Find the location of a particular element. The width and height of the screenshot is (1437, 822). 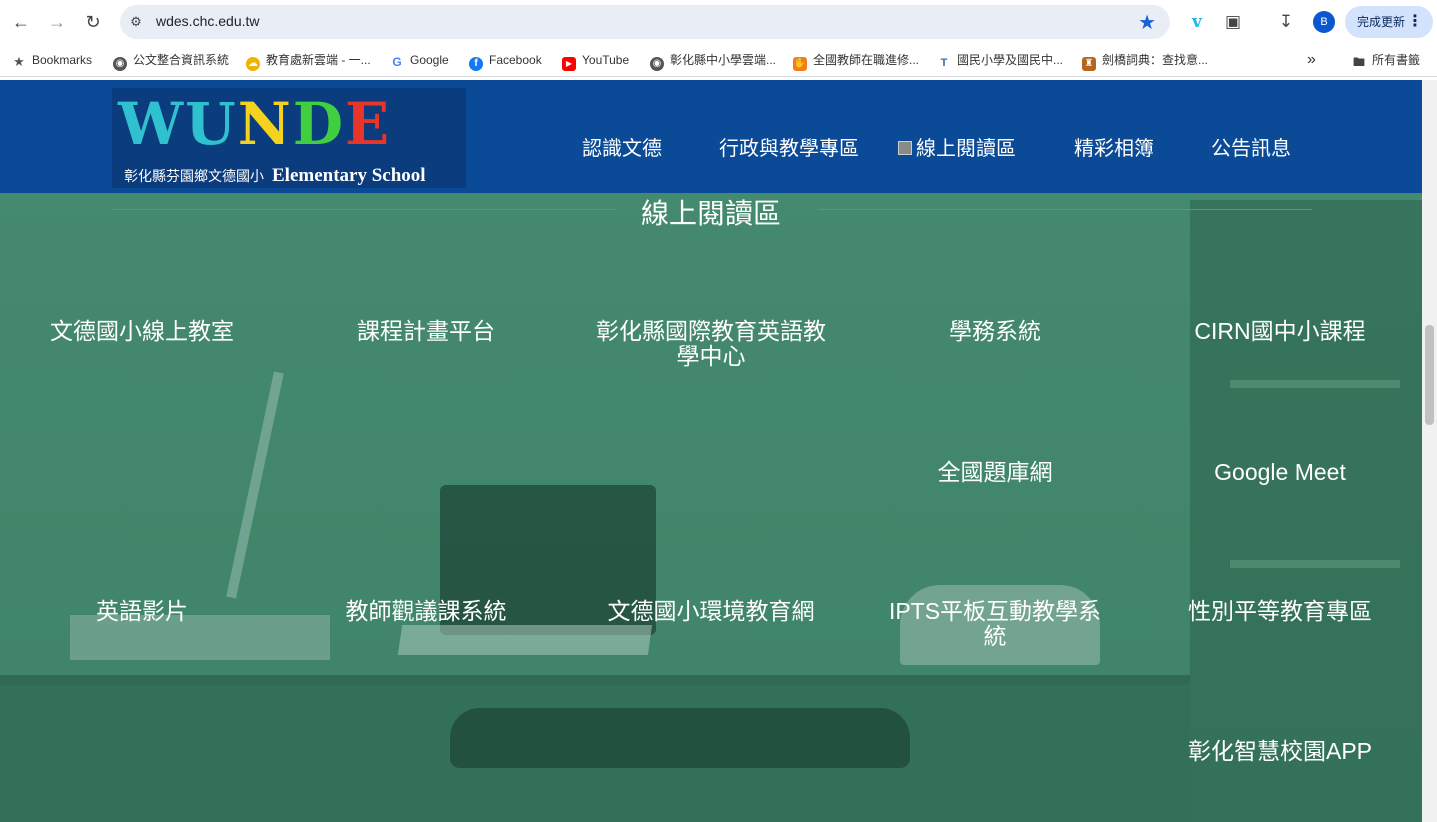

bookmark-item: ★ Bookmarks is located at coordinates (52, 60).